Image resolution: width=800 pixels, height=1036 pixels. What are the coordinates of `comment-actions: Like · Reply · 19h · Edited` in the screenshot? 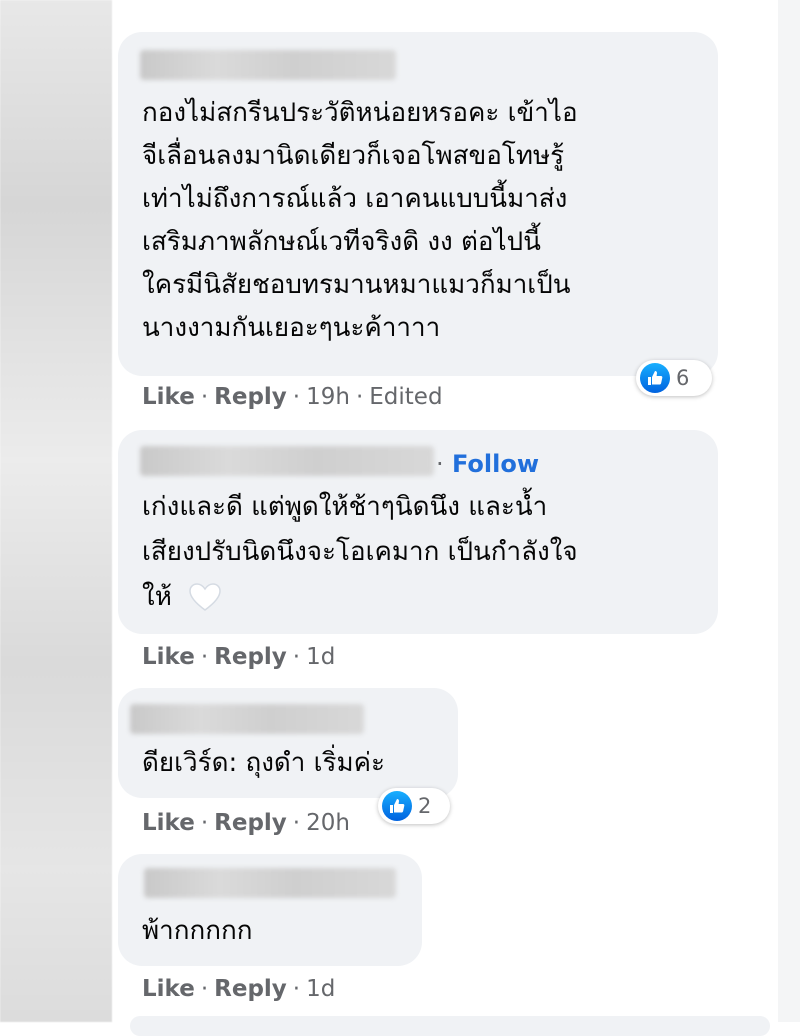 It's located at (292, 397).